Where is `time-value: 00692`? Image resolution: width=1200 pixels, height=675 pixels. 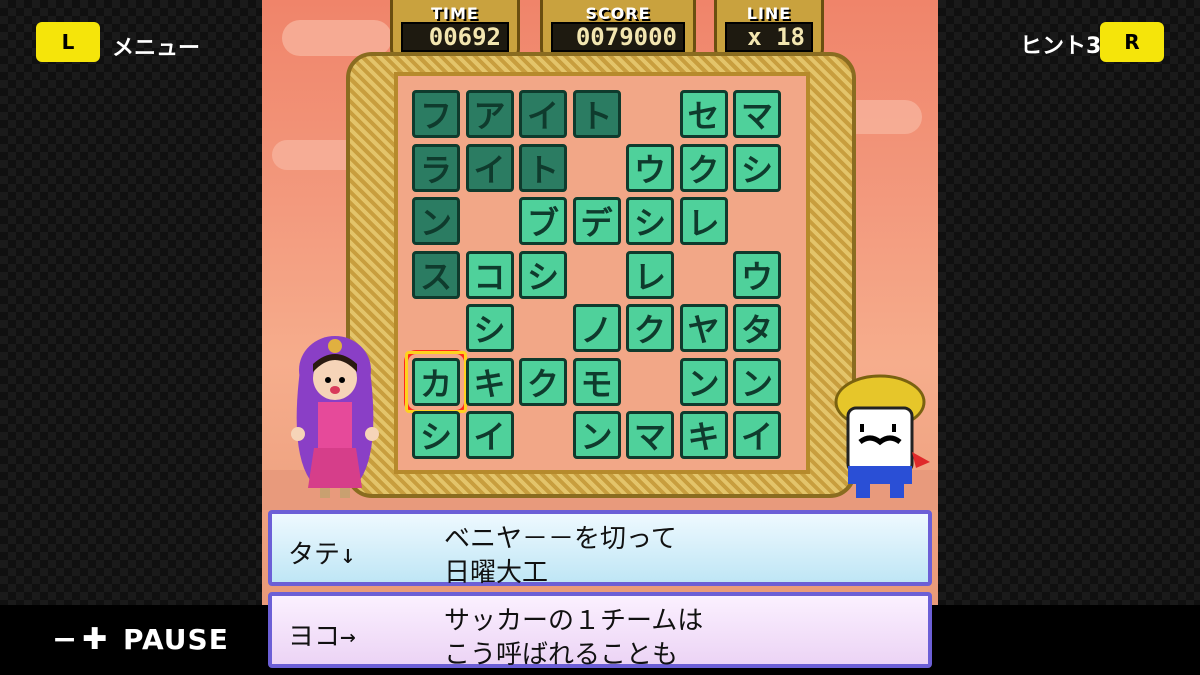 time-value: 00692 is located at coordinates (455, 37).